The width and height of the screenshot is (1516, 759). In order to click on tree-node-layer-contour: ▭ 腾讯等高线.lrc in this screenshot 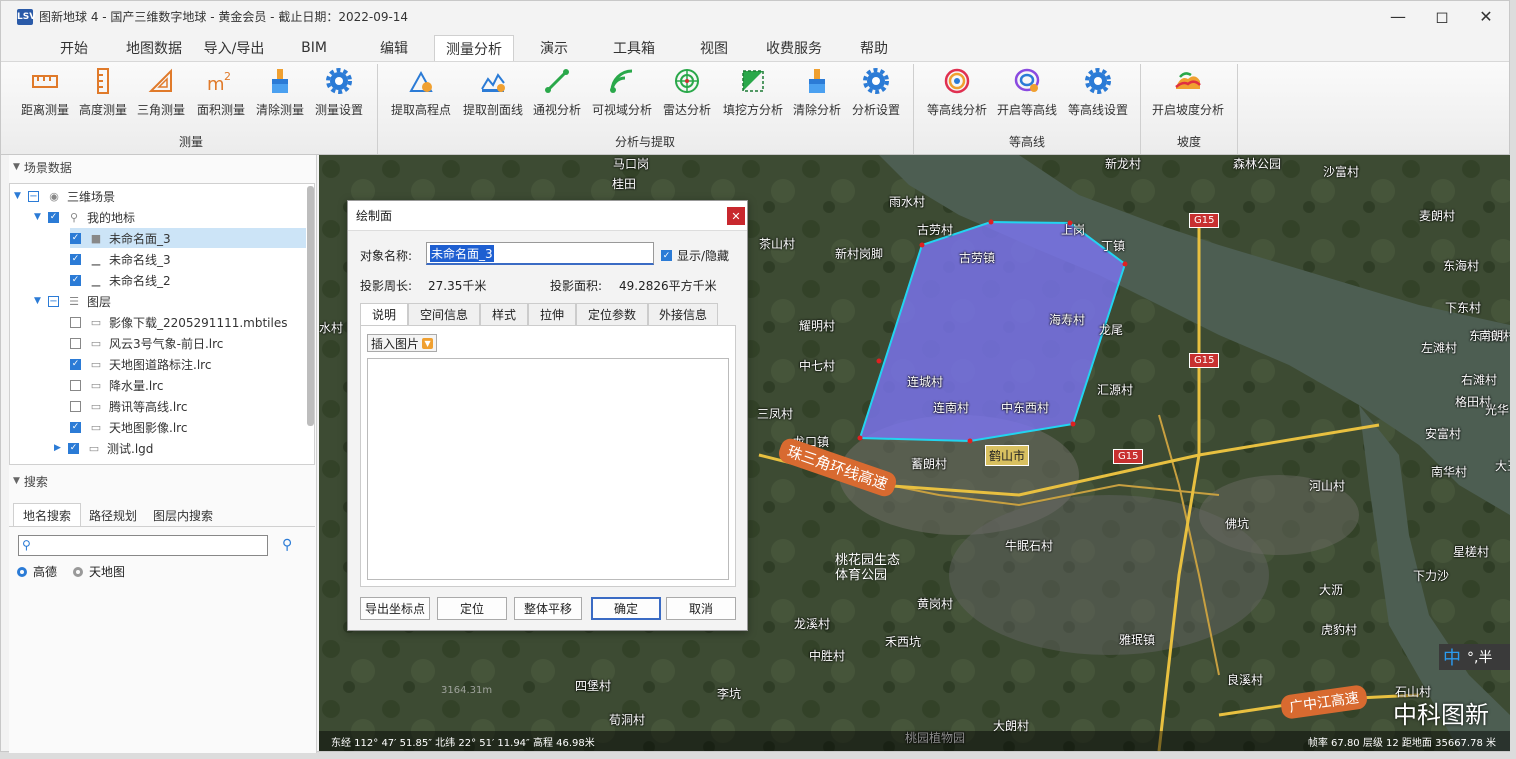, I will do `click(128, 406)`.